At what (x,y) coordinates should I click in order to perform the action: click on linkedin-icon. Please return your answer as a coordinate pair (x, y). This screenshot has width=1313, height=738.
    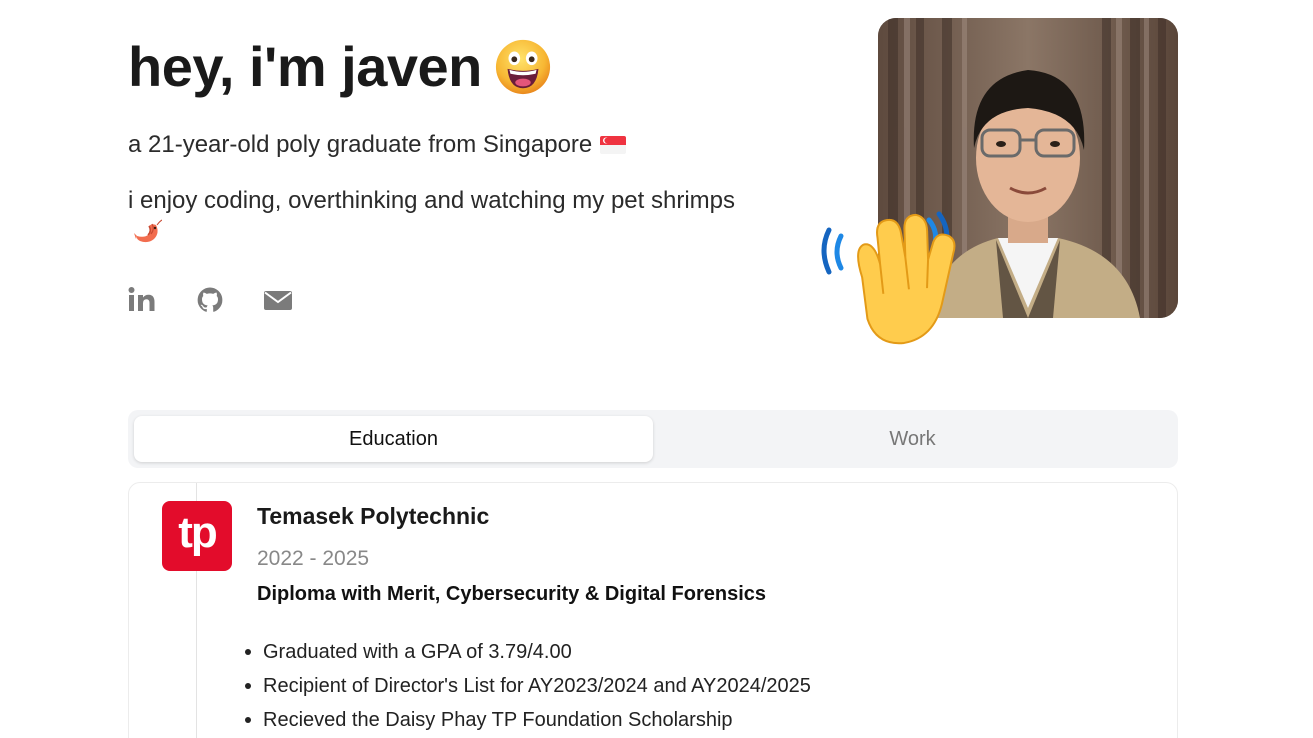
    Looking at the image, I should click on (142, 300).